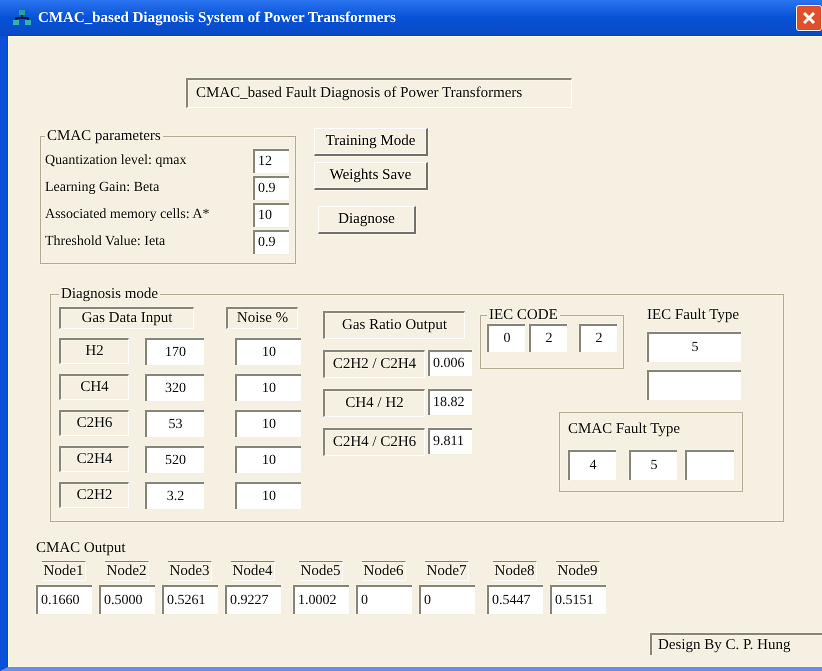  Describe the element at coordinates (384, 571) in the screenshot. I see `node-label: Node6` at that location.